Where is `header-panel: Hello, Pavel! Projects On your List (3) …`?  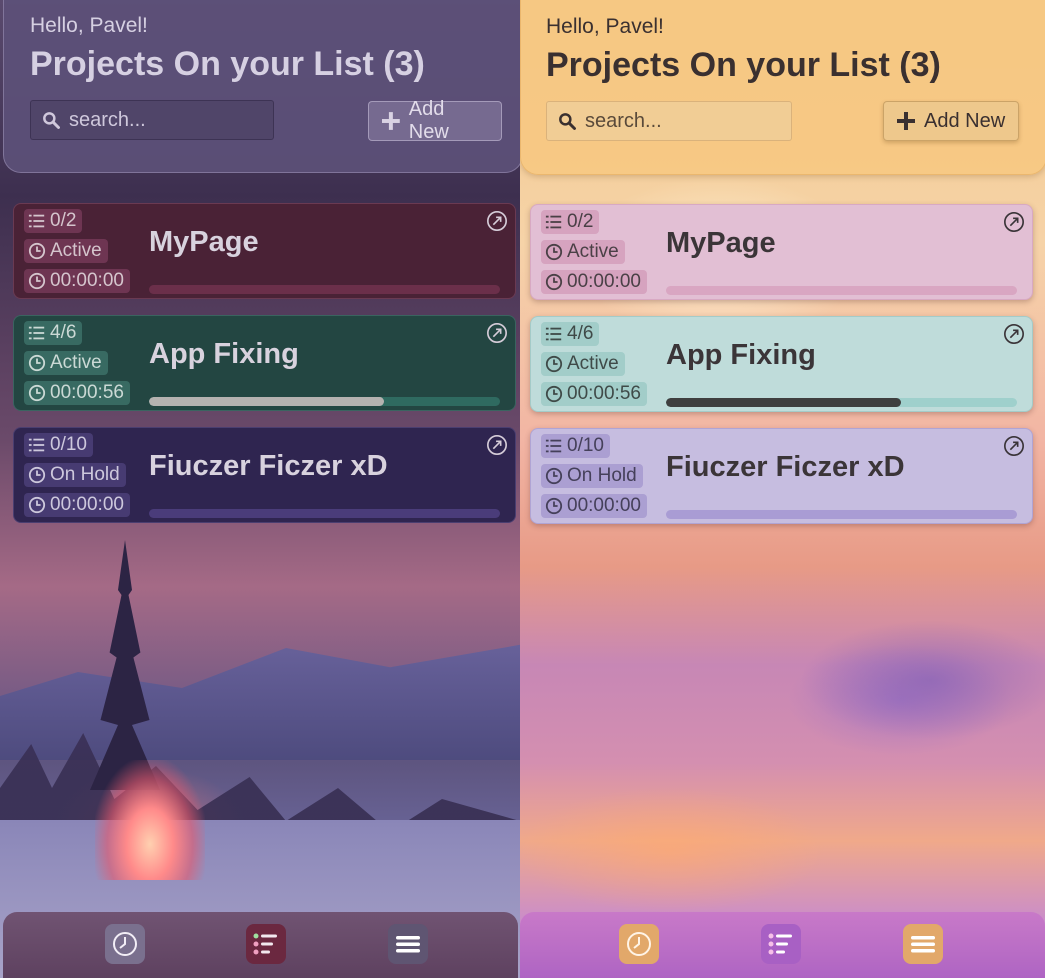 header-panel: Hello, Pavel! Projects On your List (3) … is located at coordinates (261, 86).